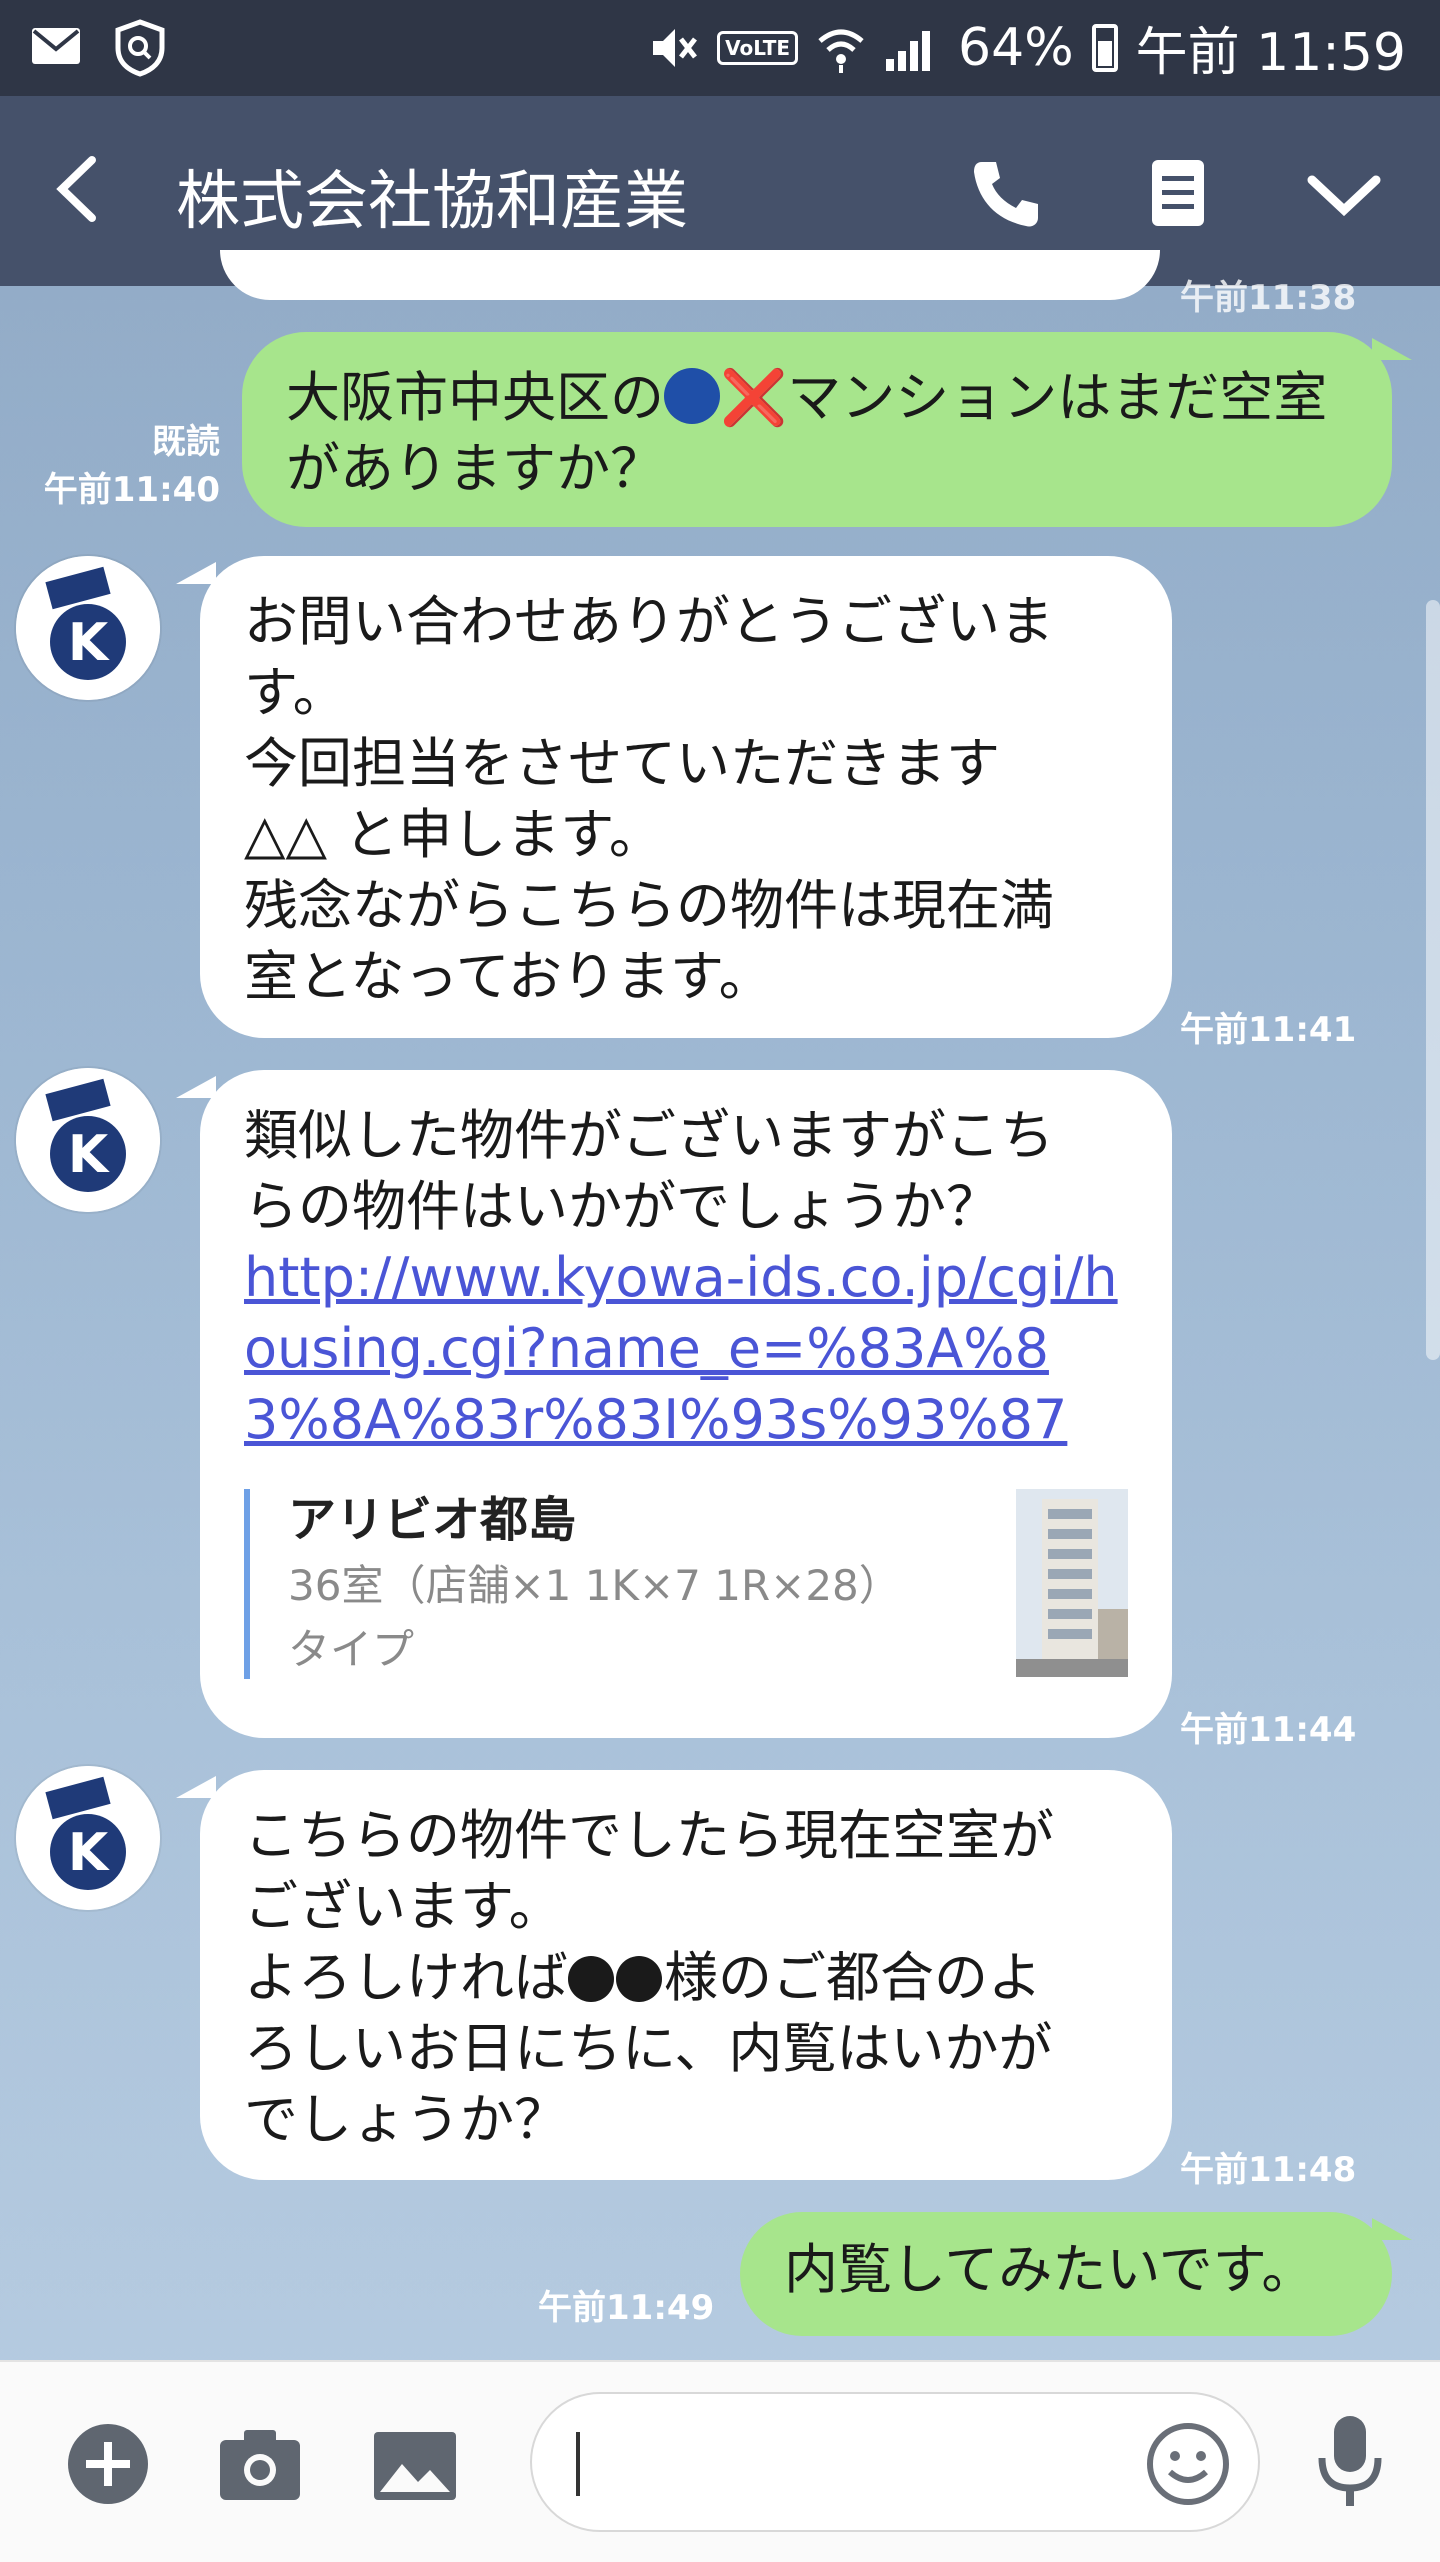 The height and width of the screenshot is (2562, 1440). What do you see at coordinates (1433, 980) in the screenshot?
I see `scrollbar` at bounding box center [1433, 980].